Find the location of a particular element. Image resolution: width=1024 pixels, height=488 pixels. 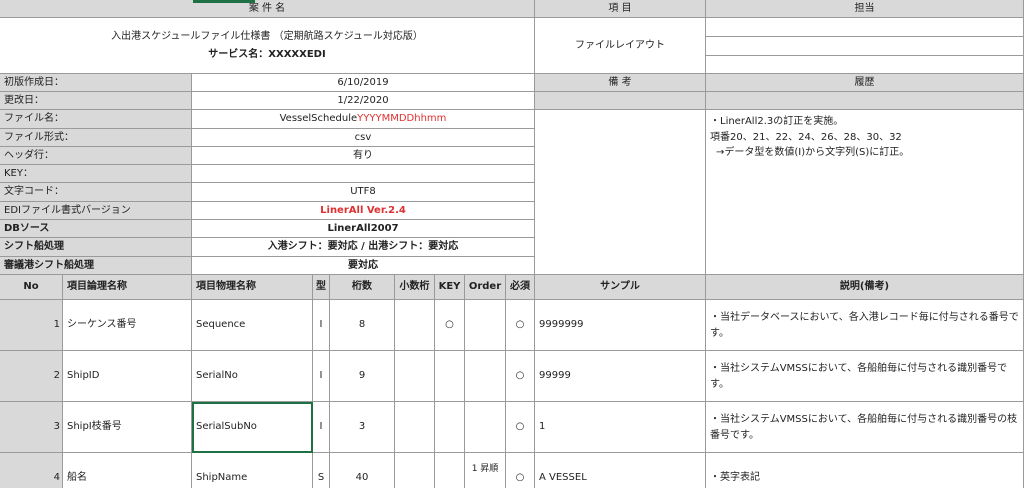

meta-label-review-shift: 審議港シフト船処理 is located at coordinates (96, 266).